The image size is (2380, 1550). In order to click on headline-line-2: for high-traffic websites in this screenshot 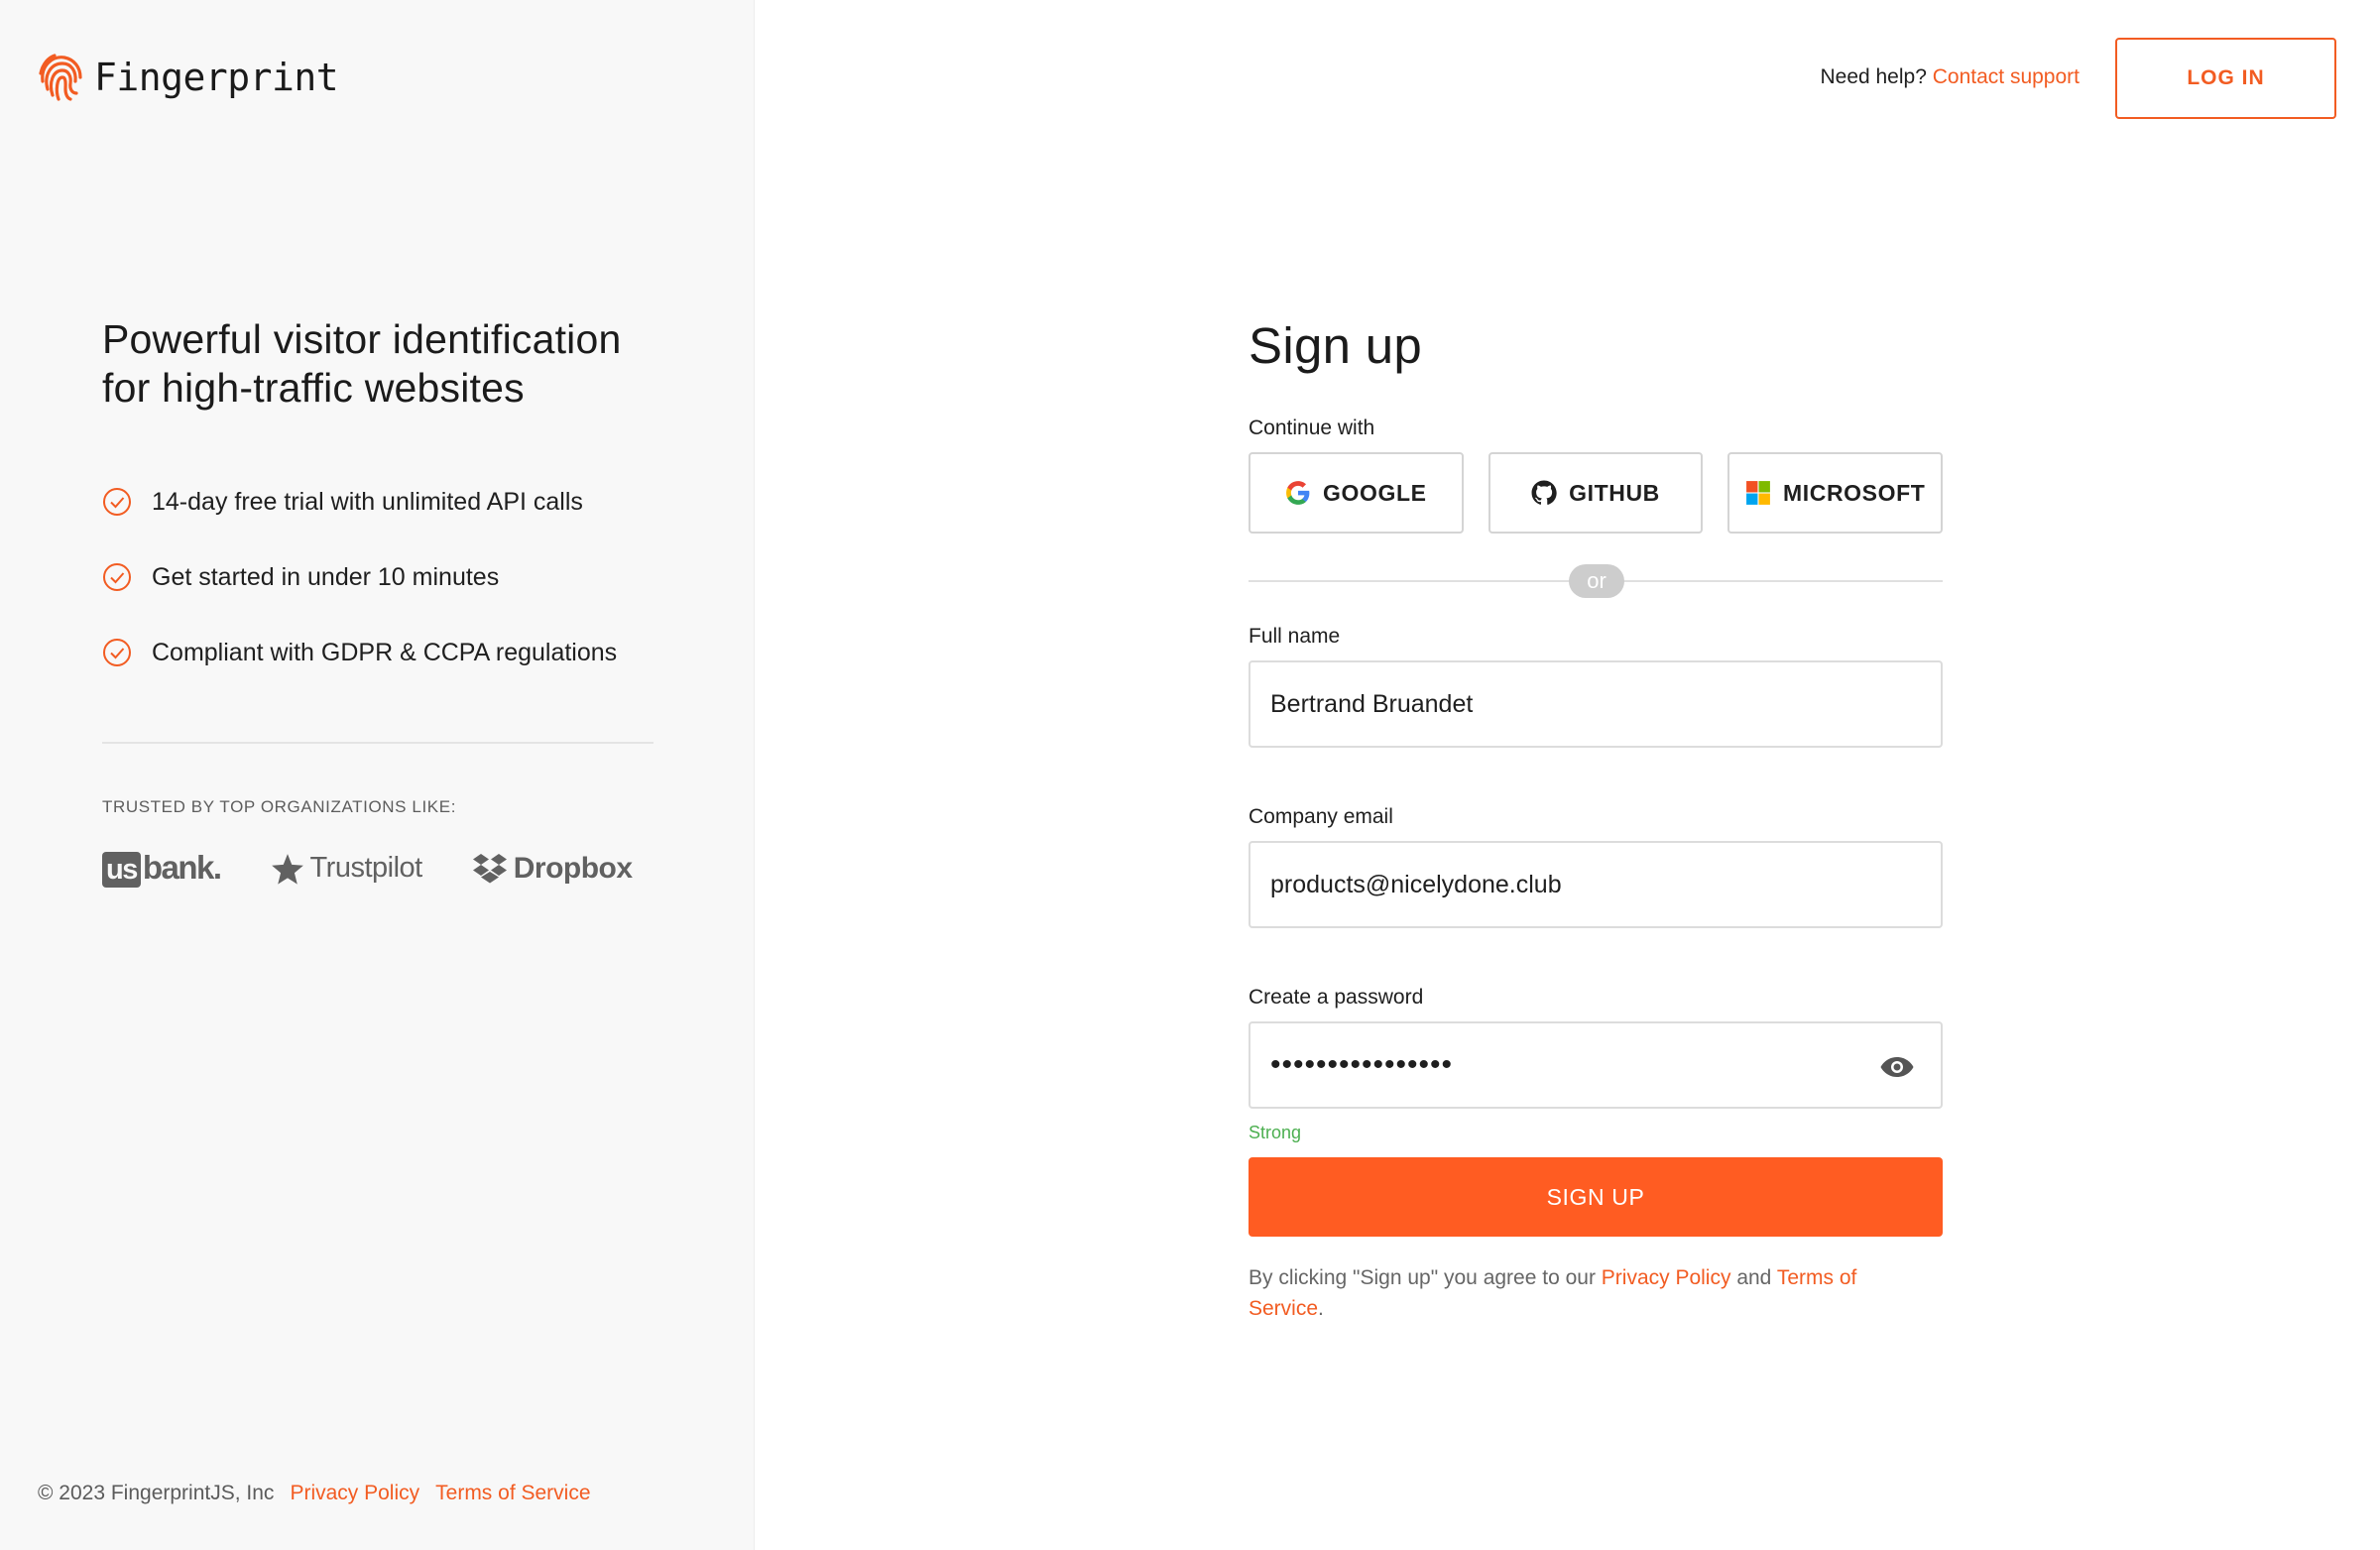, I will do `click(313, 388)`.